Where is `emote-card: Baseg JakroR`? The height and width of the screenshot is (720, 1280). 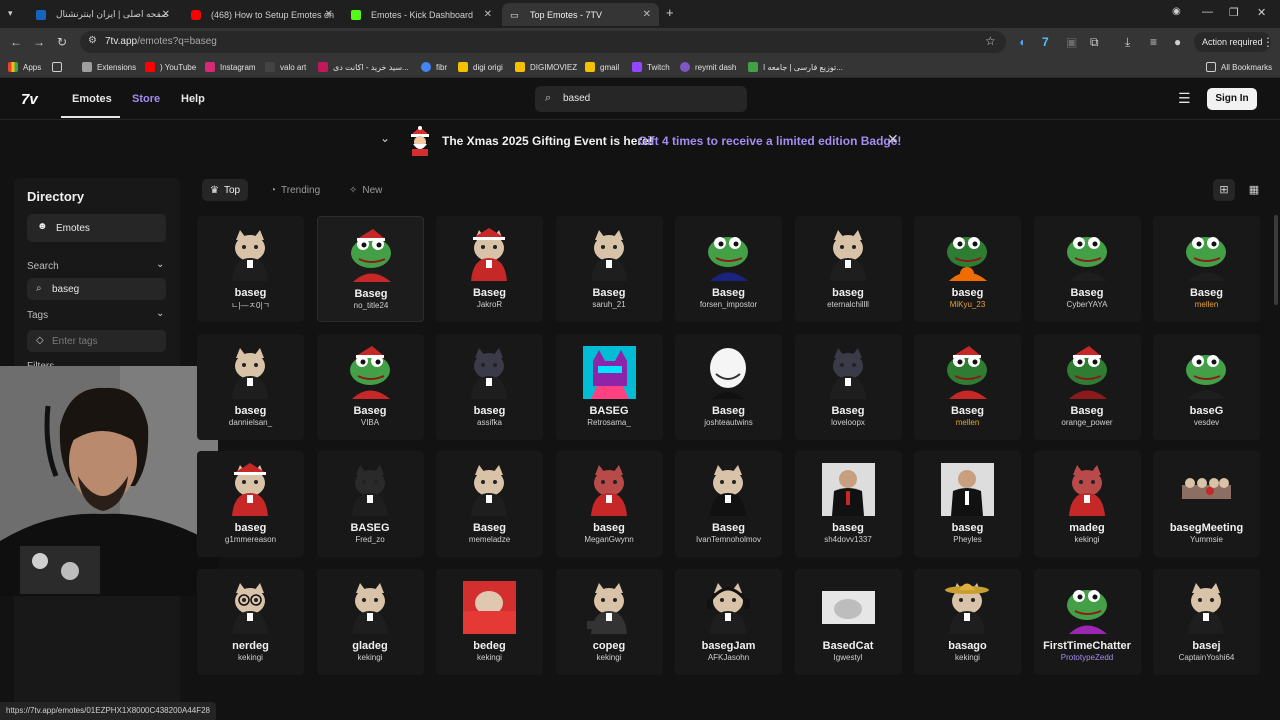 emote-card: Baseg JakroR is located at coordinates (489, 269).